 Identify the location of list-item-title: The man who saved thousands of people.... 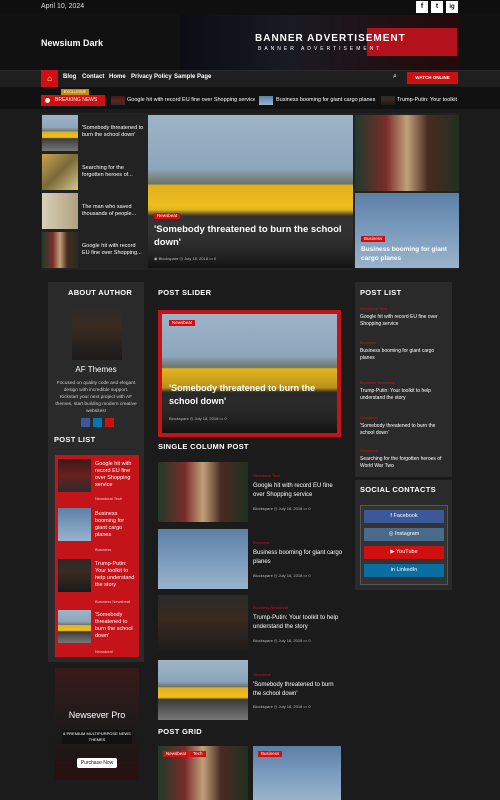
(113, 211).